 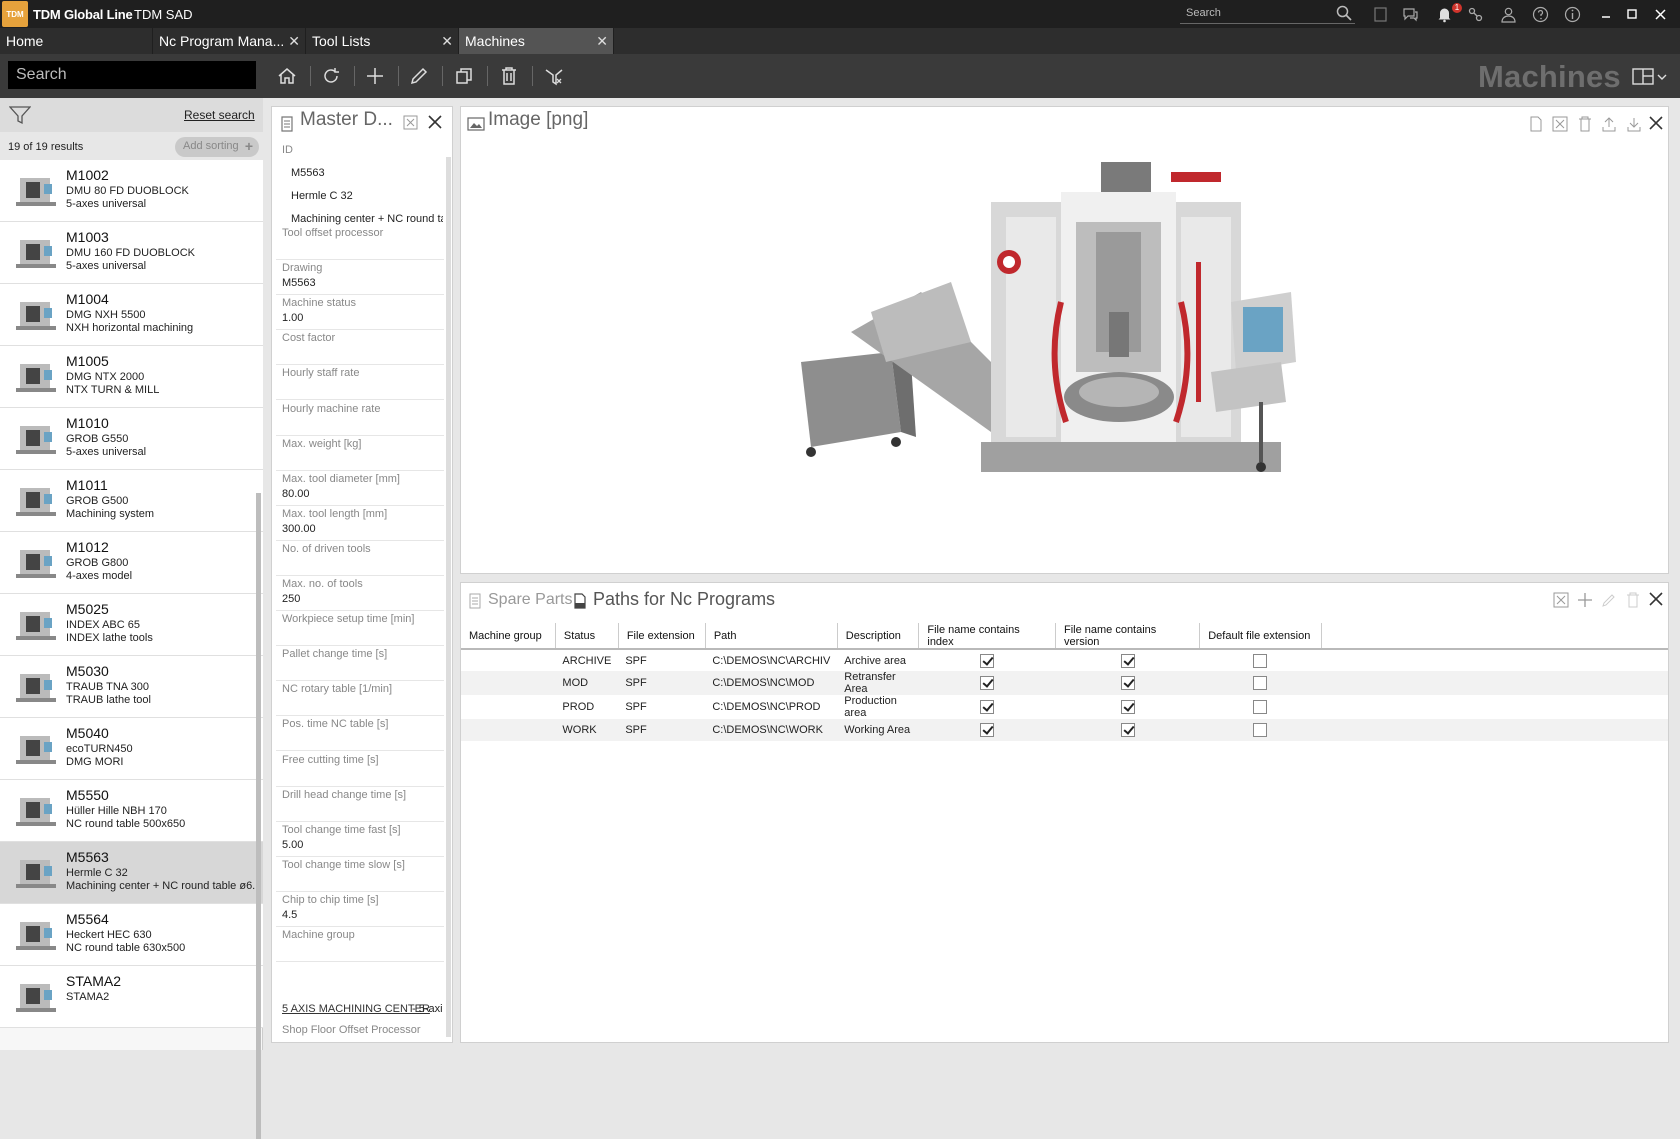 What do you see at coordinates (287, 76) in the screenshot?
I see `home-icon` at bounding box center [287, 76].